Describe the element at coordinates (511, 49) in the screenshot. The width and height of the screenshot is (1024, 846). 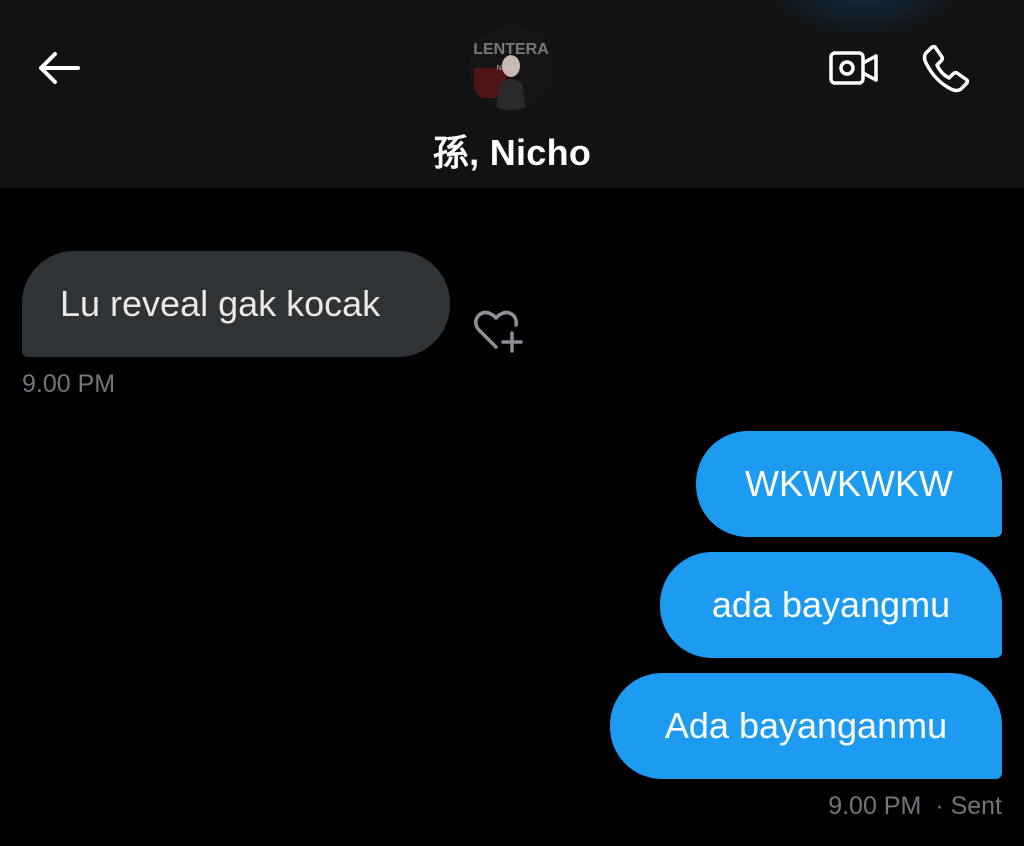
I see `svg-text: LENTERA` at that location.